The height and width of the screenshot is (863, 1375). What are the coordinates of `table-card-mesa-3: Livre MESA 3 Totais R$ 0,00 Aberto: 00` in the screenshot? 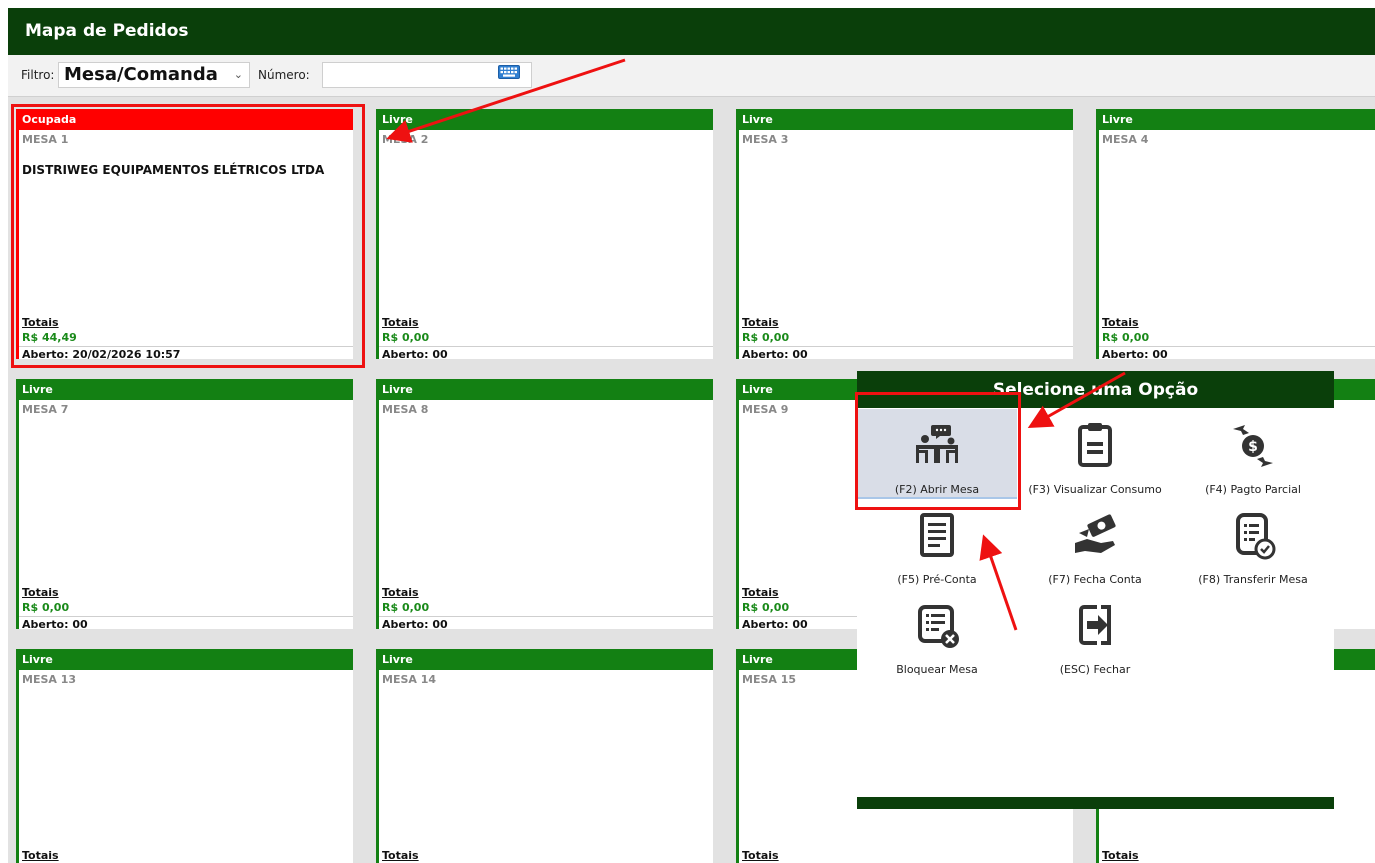 It's located at (904, 235).